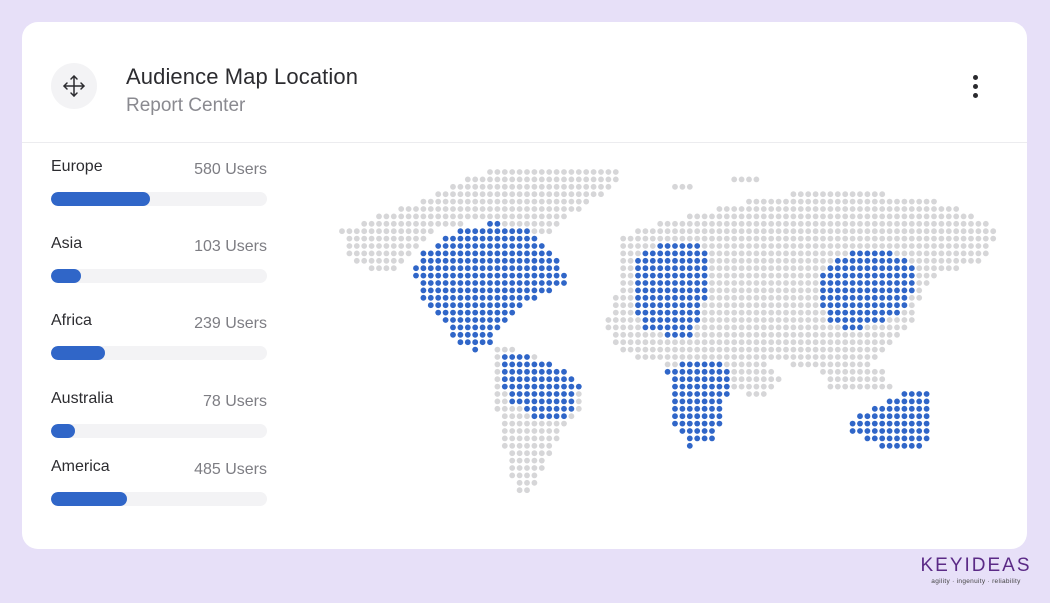 This screenshot has width=1050, height=603. I want to click on move-button, so click(74, 86).